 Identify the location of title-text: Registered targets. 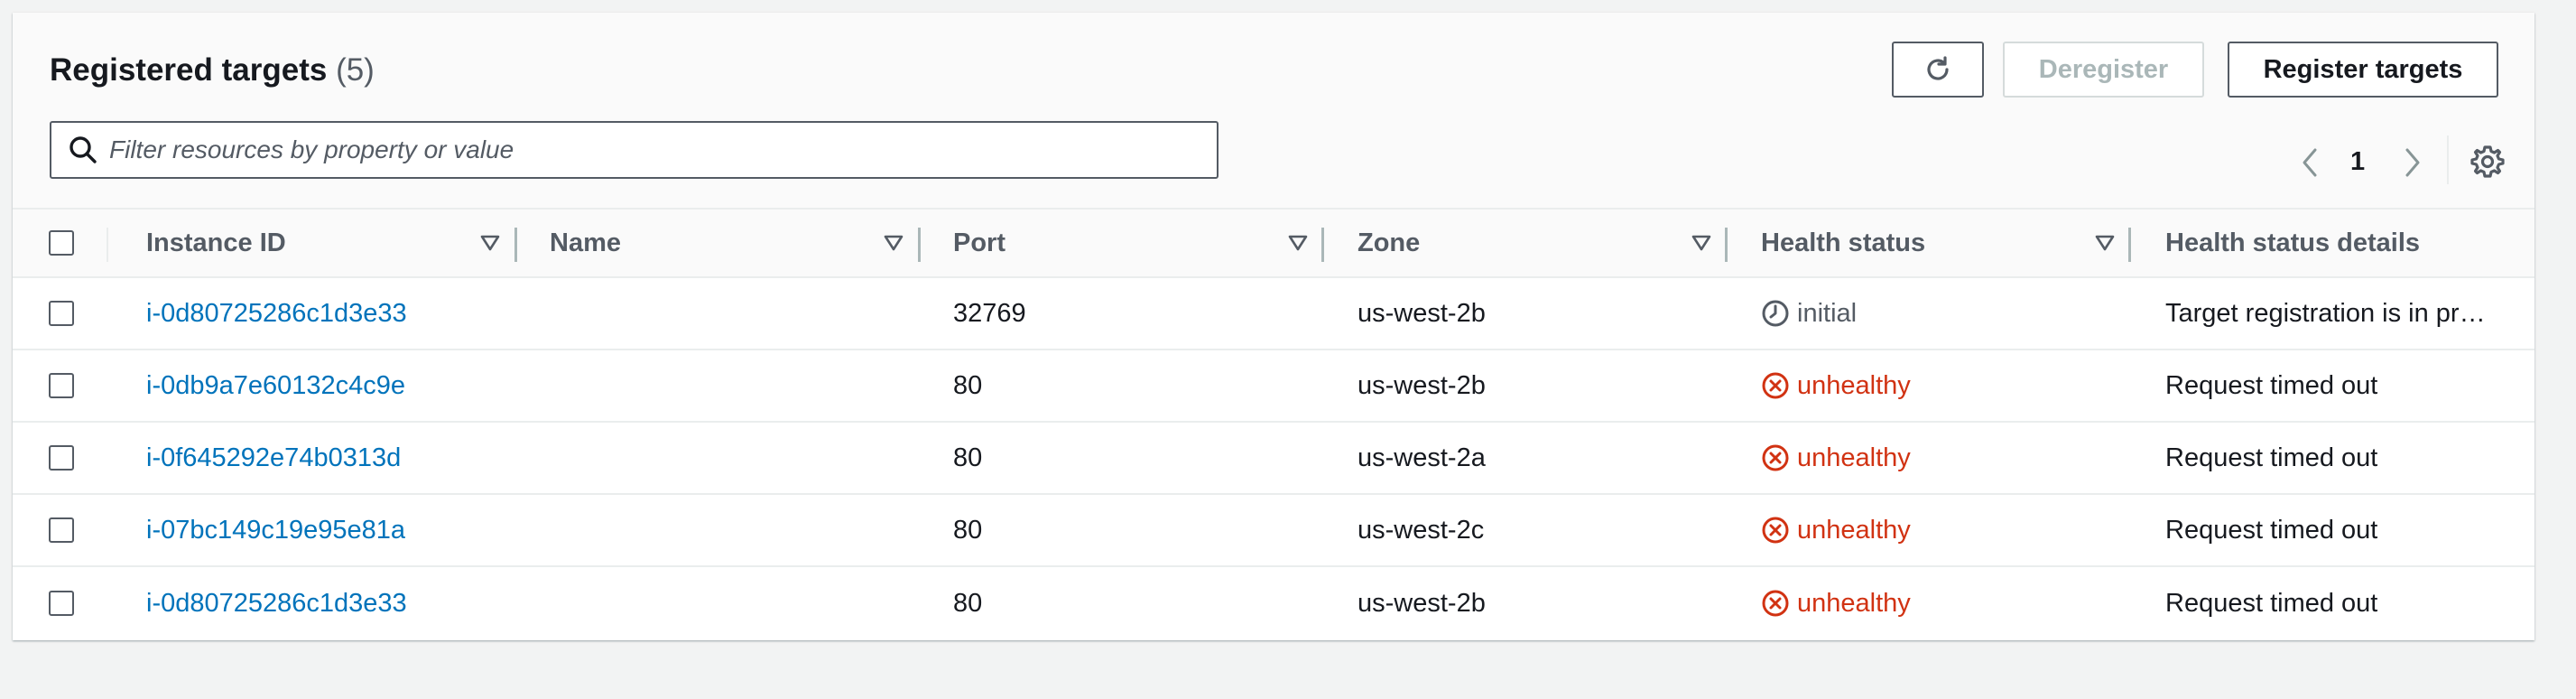
(189, 70).